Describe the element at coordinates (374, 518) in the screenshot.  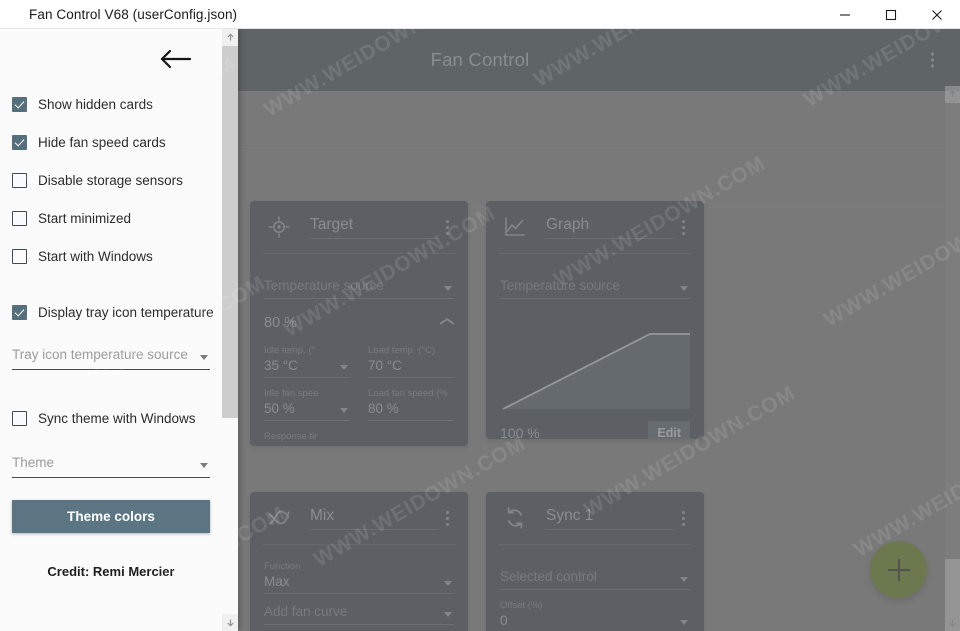
I see `card-mix-title-field: Mix` at that location.